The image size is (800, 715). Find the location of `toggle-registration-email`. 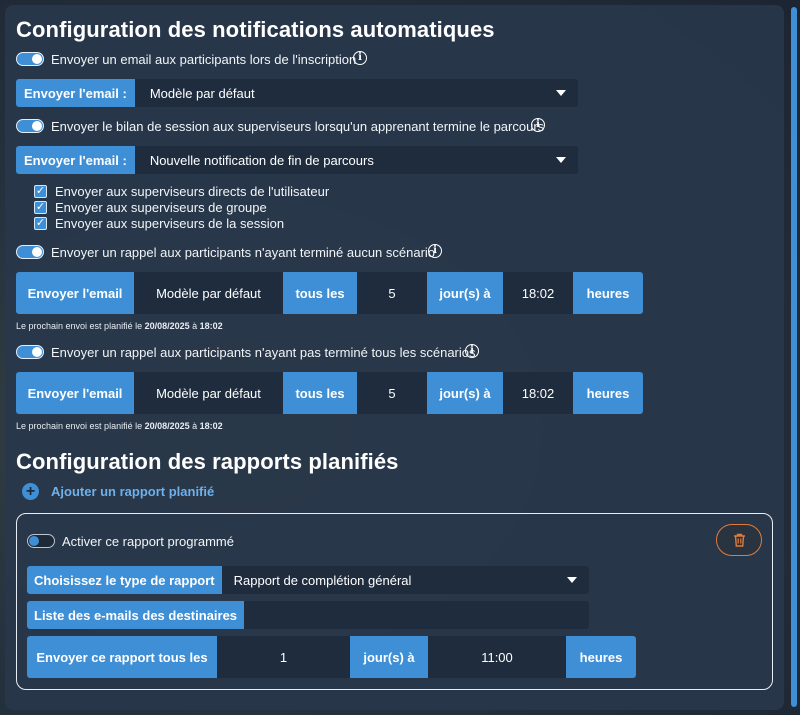

toggle-registration-email is located at coordinates (30, 59).